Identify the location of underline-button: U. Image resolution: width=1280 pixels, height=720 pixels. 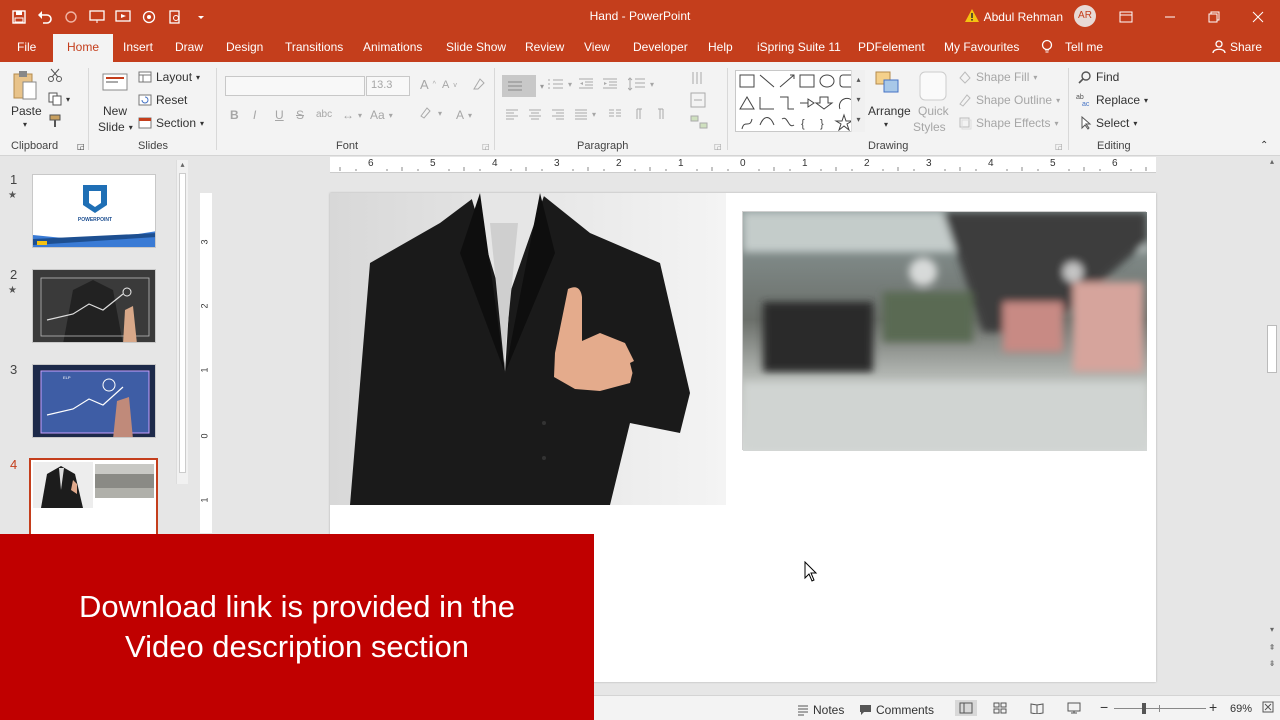
(279, 115).